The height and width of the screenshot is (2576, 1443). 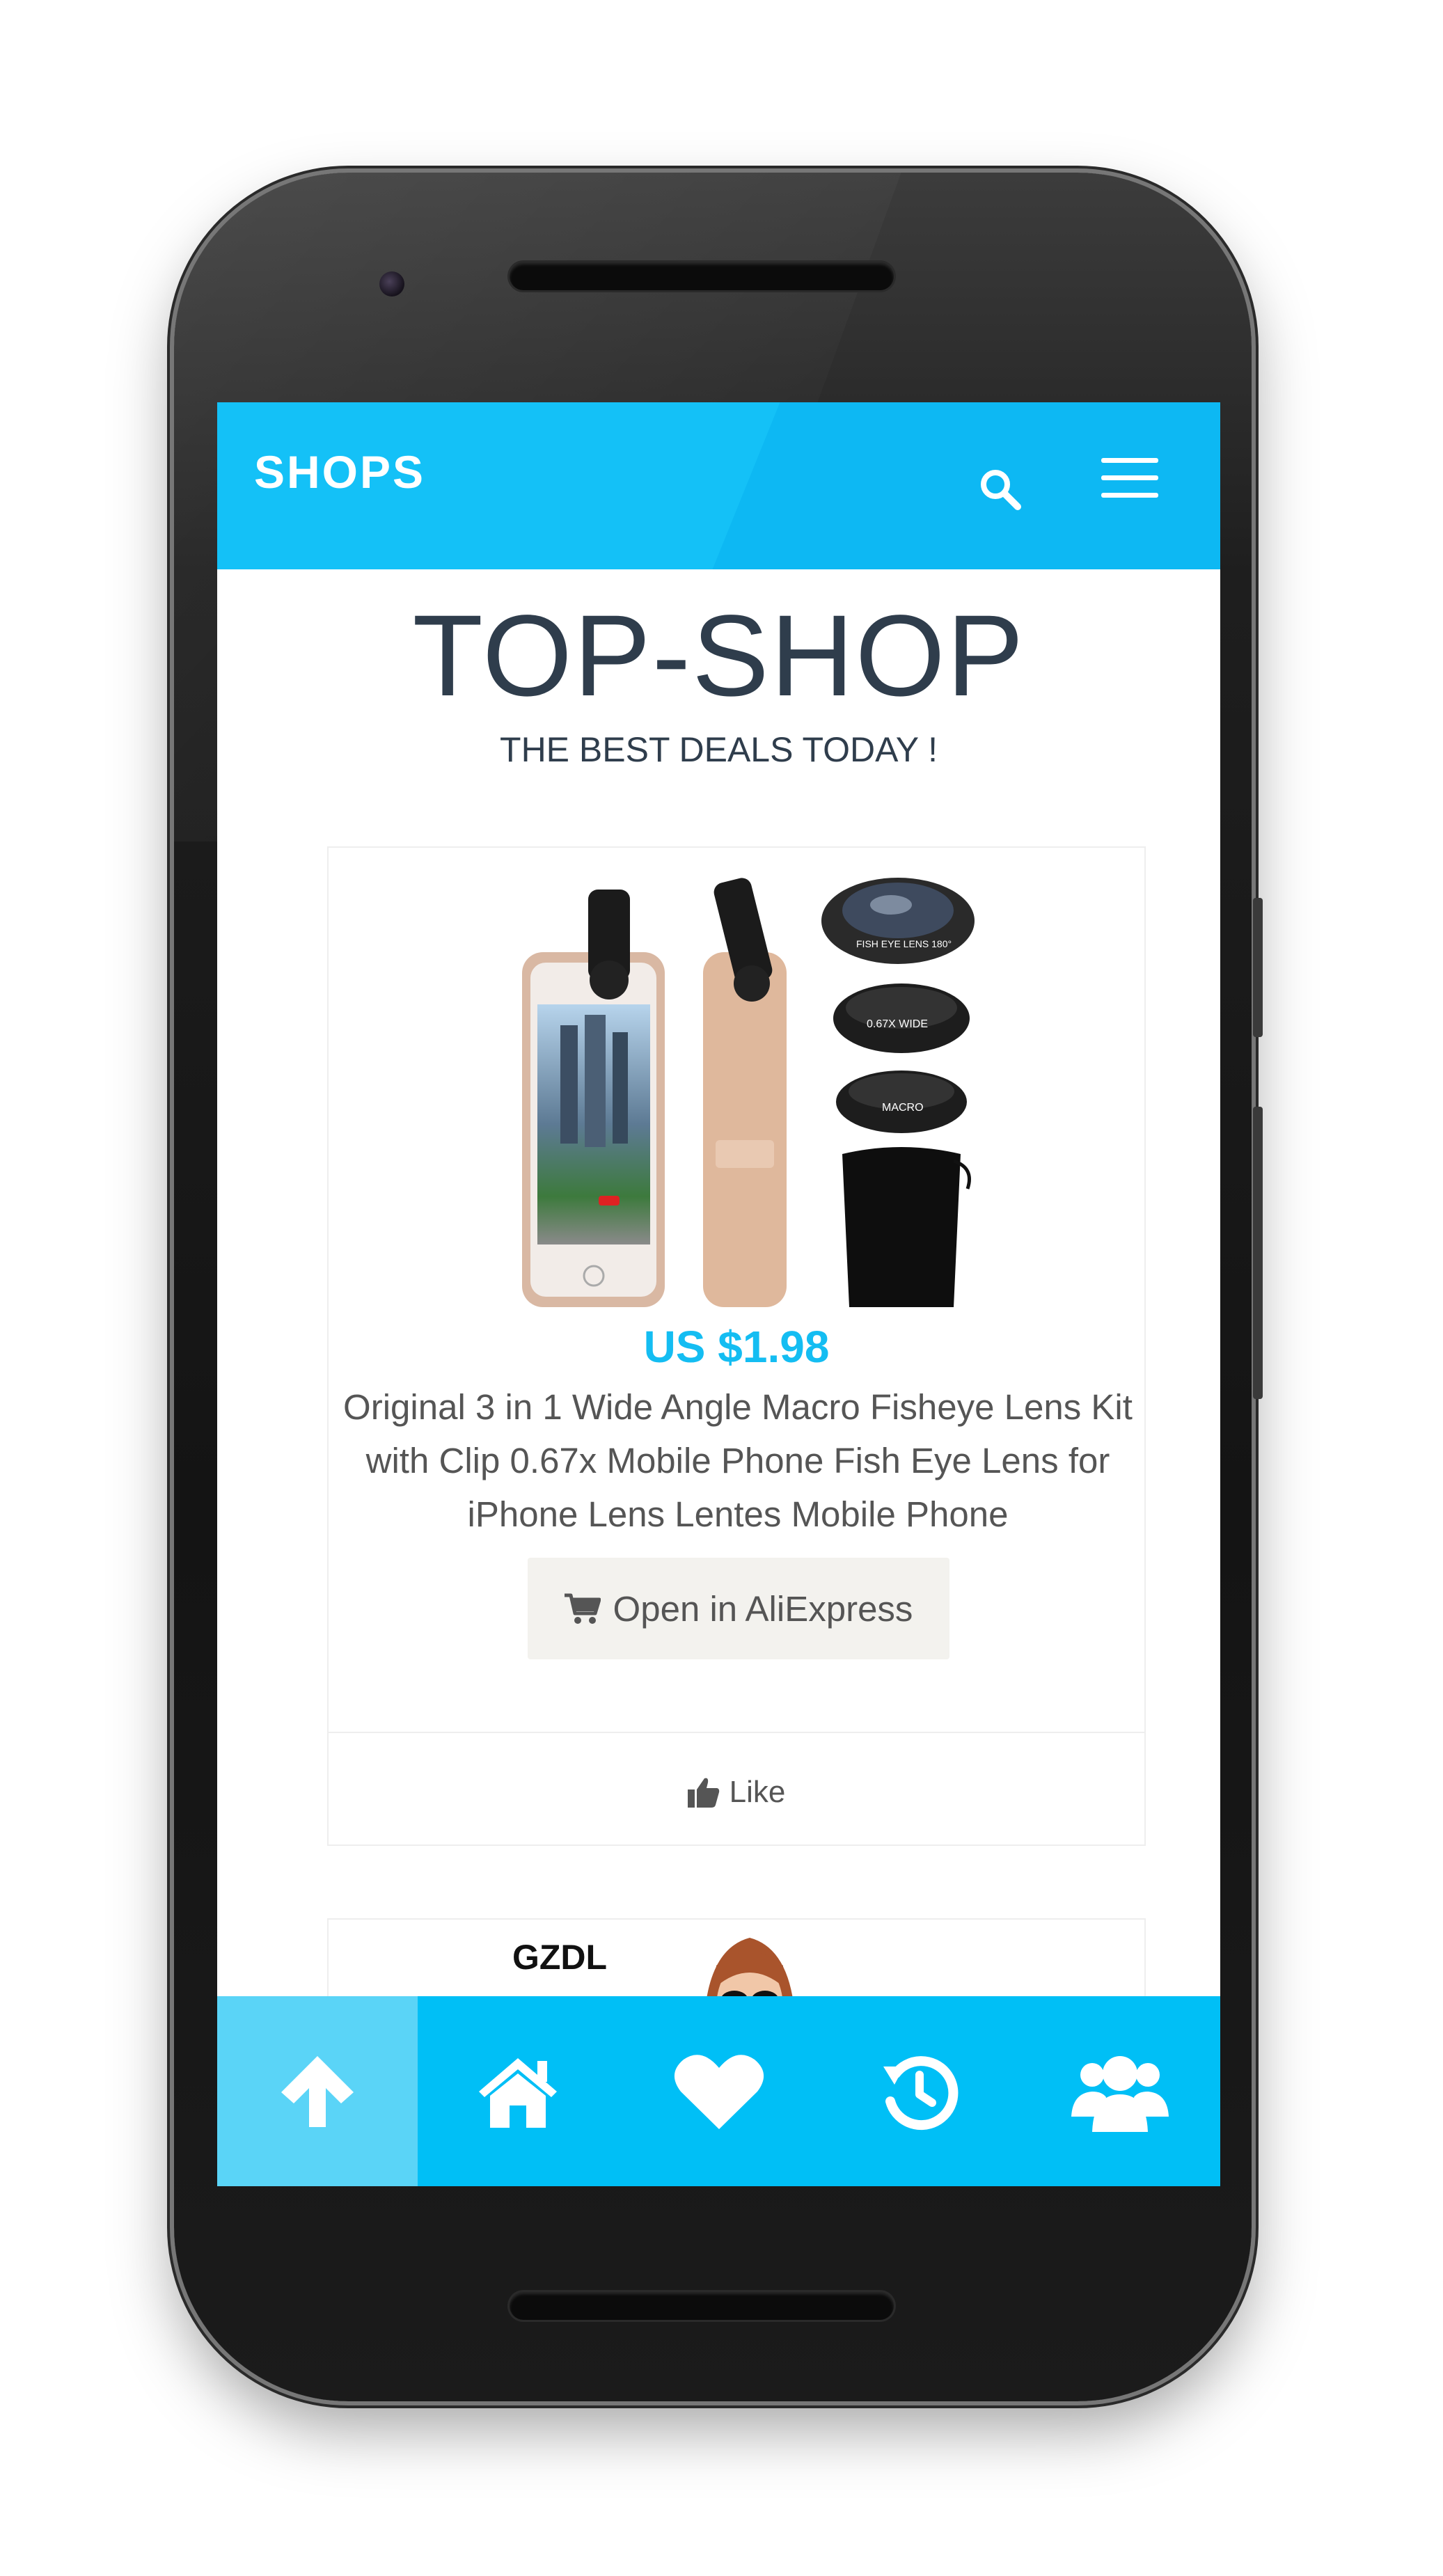 What do you see at coordinates (1258, 967) in the screenshot?
I see `phone-side-button-top` at bounding box center [1258, 967].